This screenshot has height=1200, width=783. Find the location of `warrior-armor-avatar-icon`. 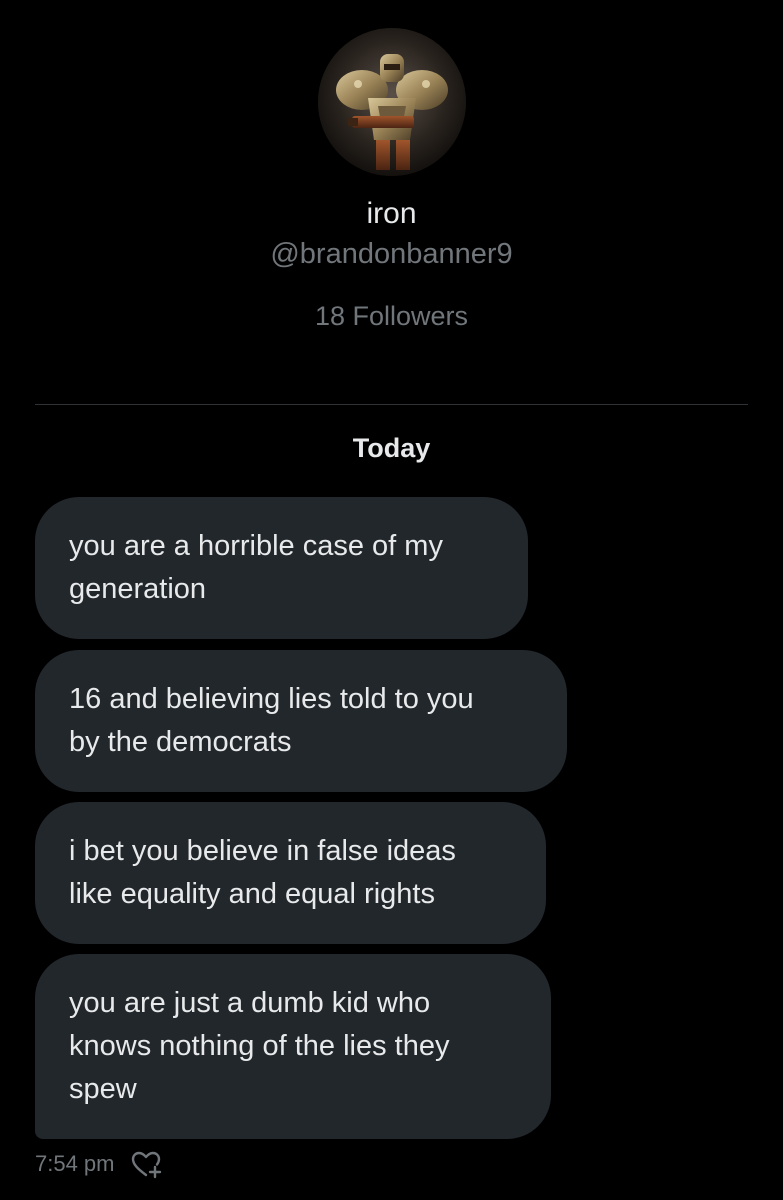

warrior-armor-avatar-icon is located at coordinates (392, 102).